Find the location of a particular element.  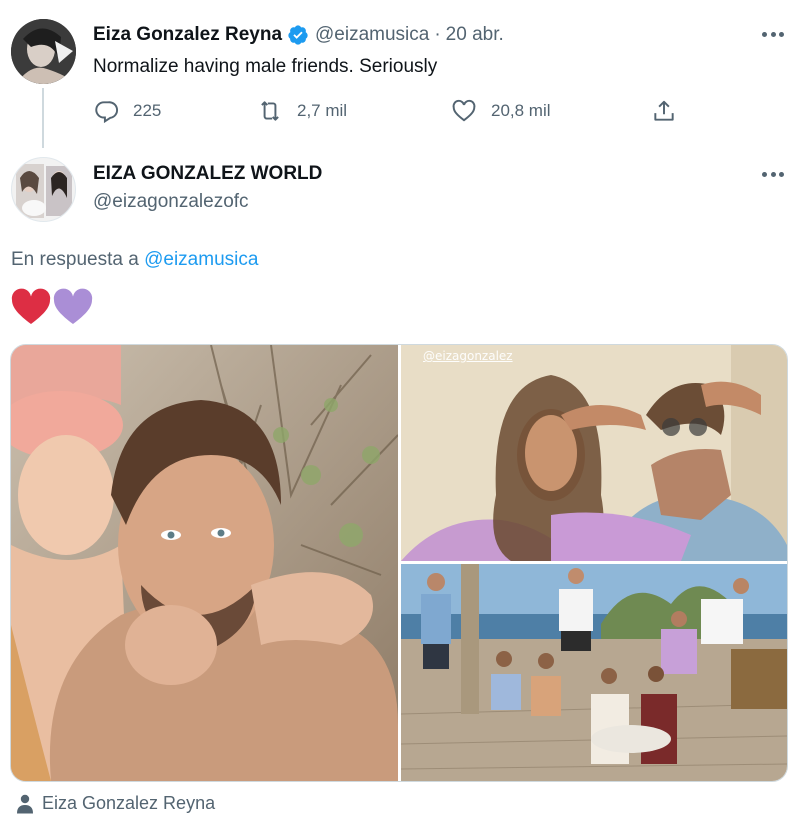

more-icon is located at coordinates (773, 34).